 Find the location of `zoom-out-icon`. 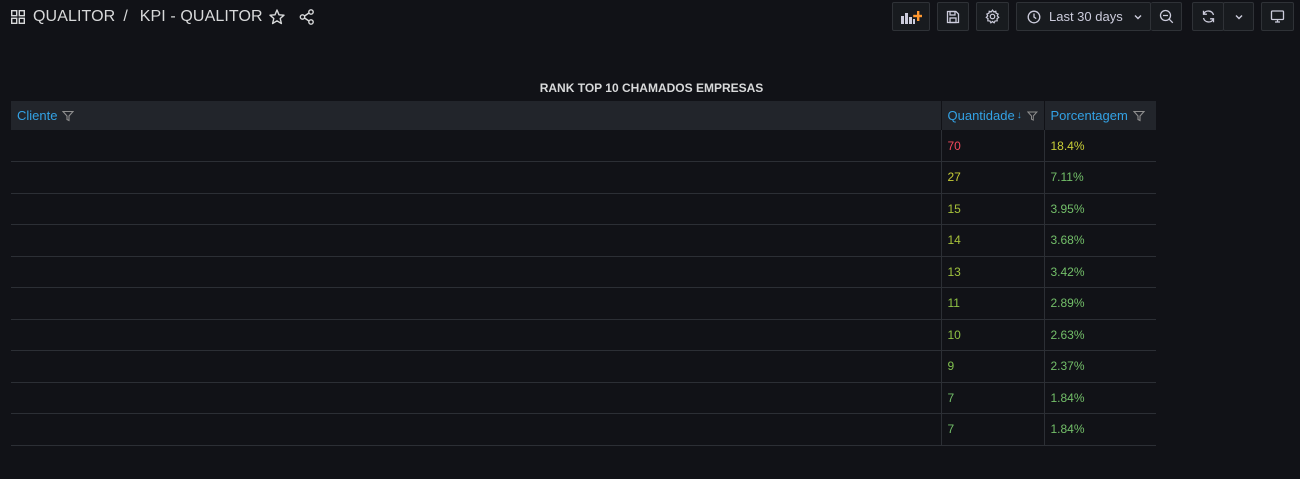

zoom-out-icon is located at coordinates (1166, 16).